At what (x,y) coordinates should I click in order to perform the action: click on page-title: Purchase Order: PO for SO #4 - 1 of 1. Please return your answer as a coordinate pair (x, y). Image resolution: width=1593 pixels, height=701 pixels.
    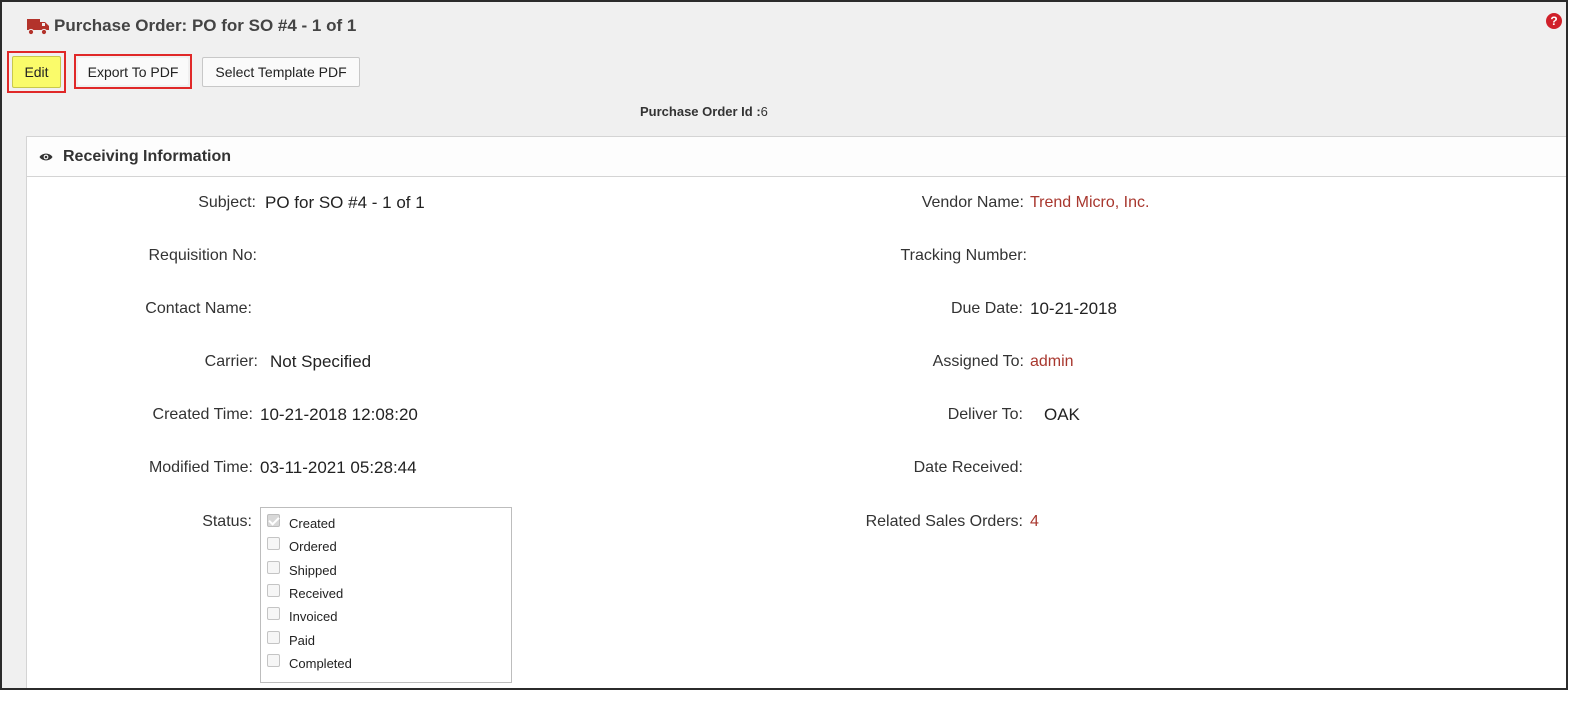
    Looking at the image, I should click on (205, 25).